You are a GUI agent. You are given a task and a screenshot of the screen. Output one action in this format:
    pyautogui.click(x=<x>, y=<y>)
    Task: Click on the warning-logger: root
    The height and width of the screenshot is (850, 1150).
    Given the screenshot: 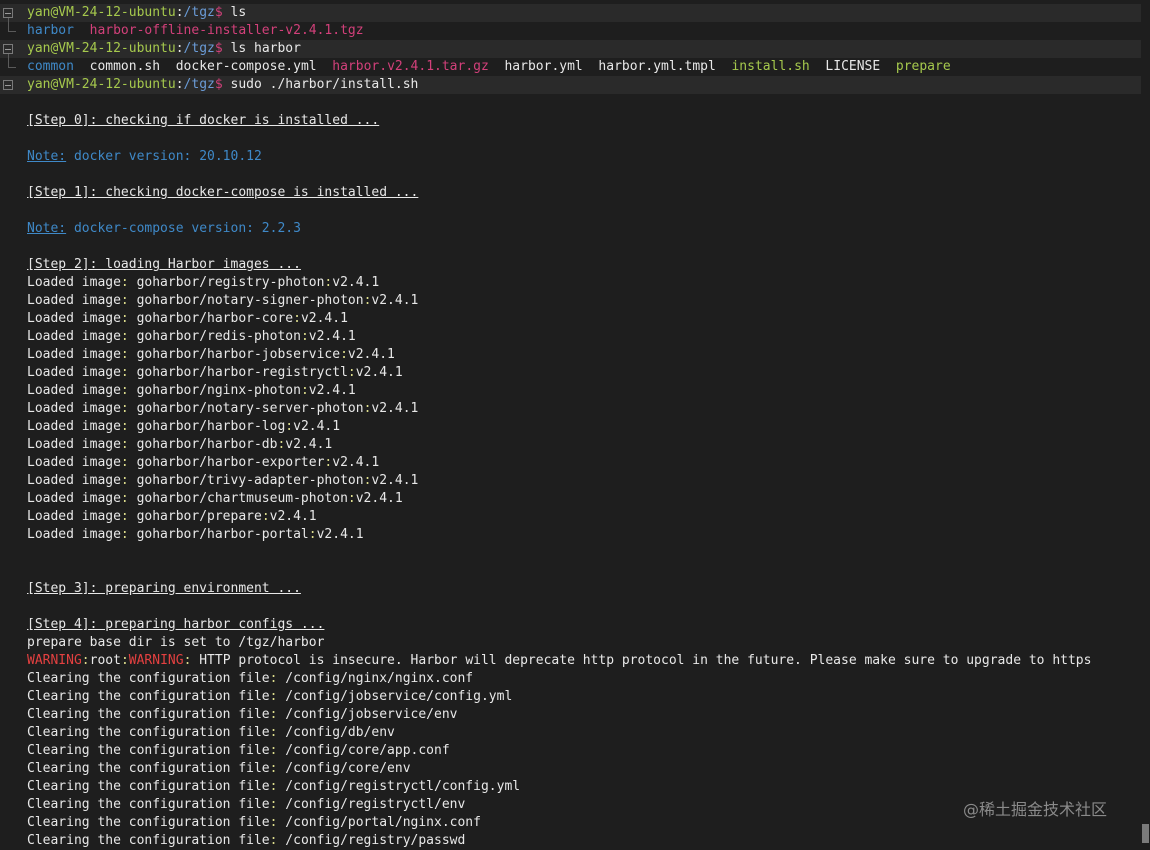 What is the action you would take?
    pyautogui.click(x=105, y=660)
    